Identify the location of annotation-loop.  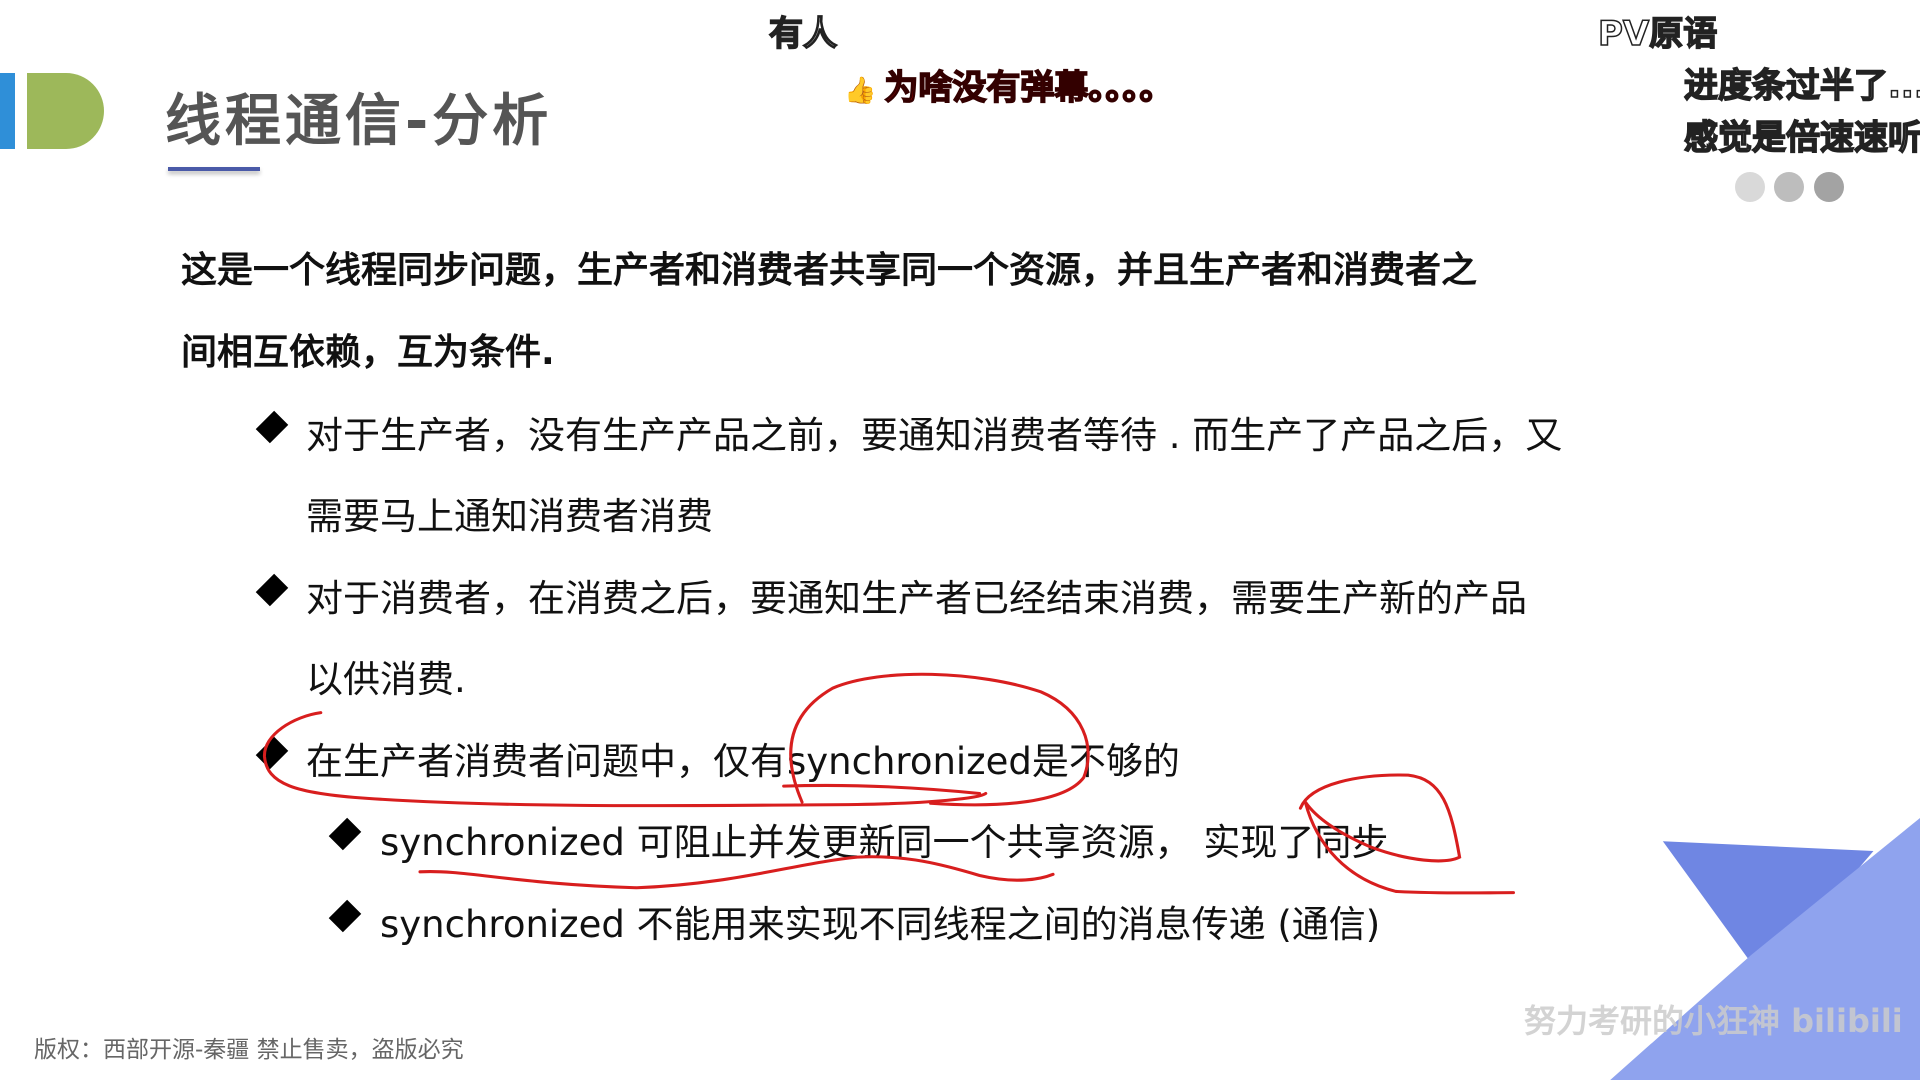
(625, 759).